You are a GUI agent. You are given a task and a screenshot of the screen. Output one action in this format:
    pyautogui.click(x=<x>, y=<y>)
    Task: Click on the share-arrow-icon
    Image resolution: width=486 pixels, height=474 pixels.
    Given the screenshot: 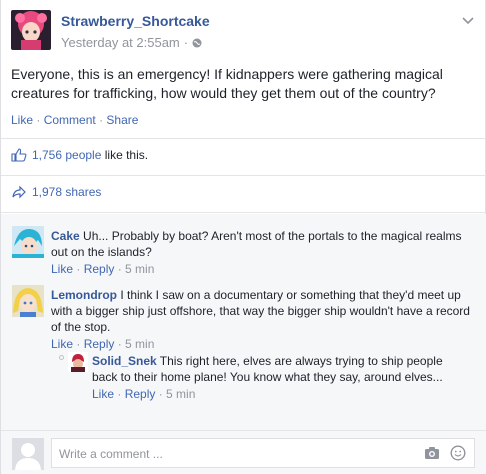 What is the action you would take?
    pyautogui.click(x=19, y=192)
    